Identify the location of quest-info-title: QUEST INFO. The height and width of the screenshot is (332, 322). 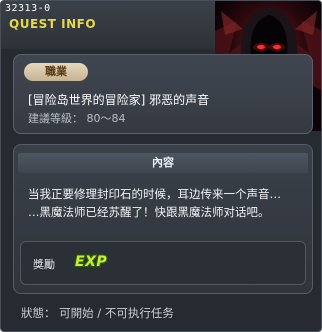
(53, 24).